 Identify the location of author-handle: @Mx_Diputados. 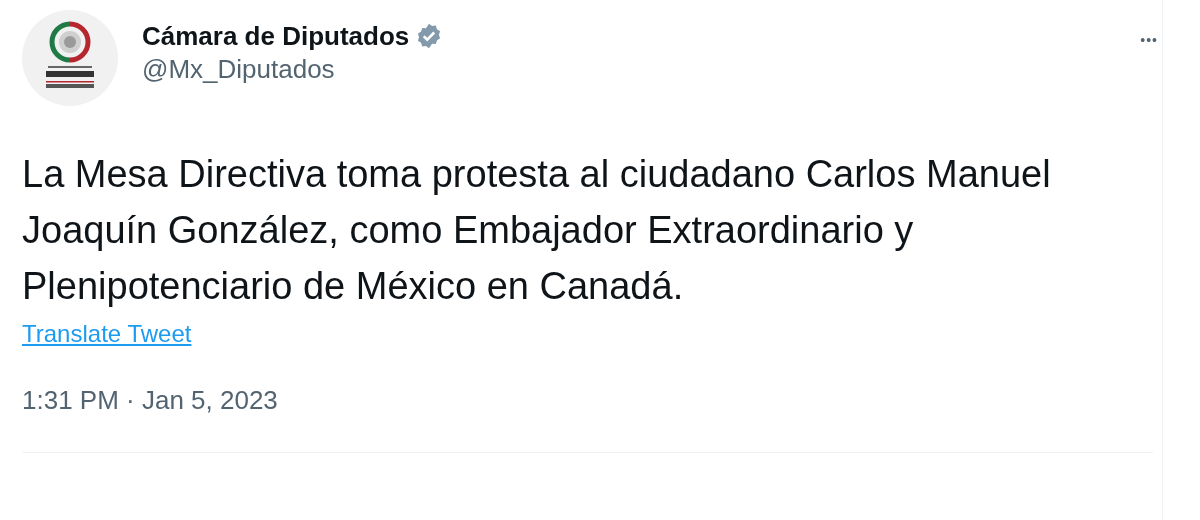
(293, 69).